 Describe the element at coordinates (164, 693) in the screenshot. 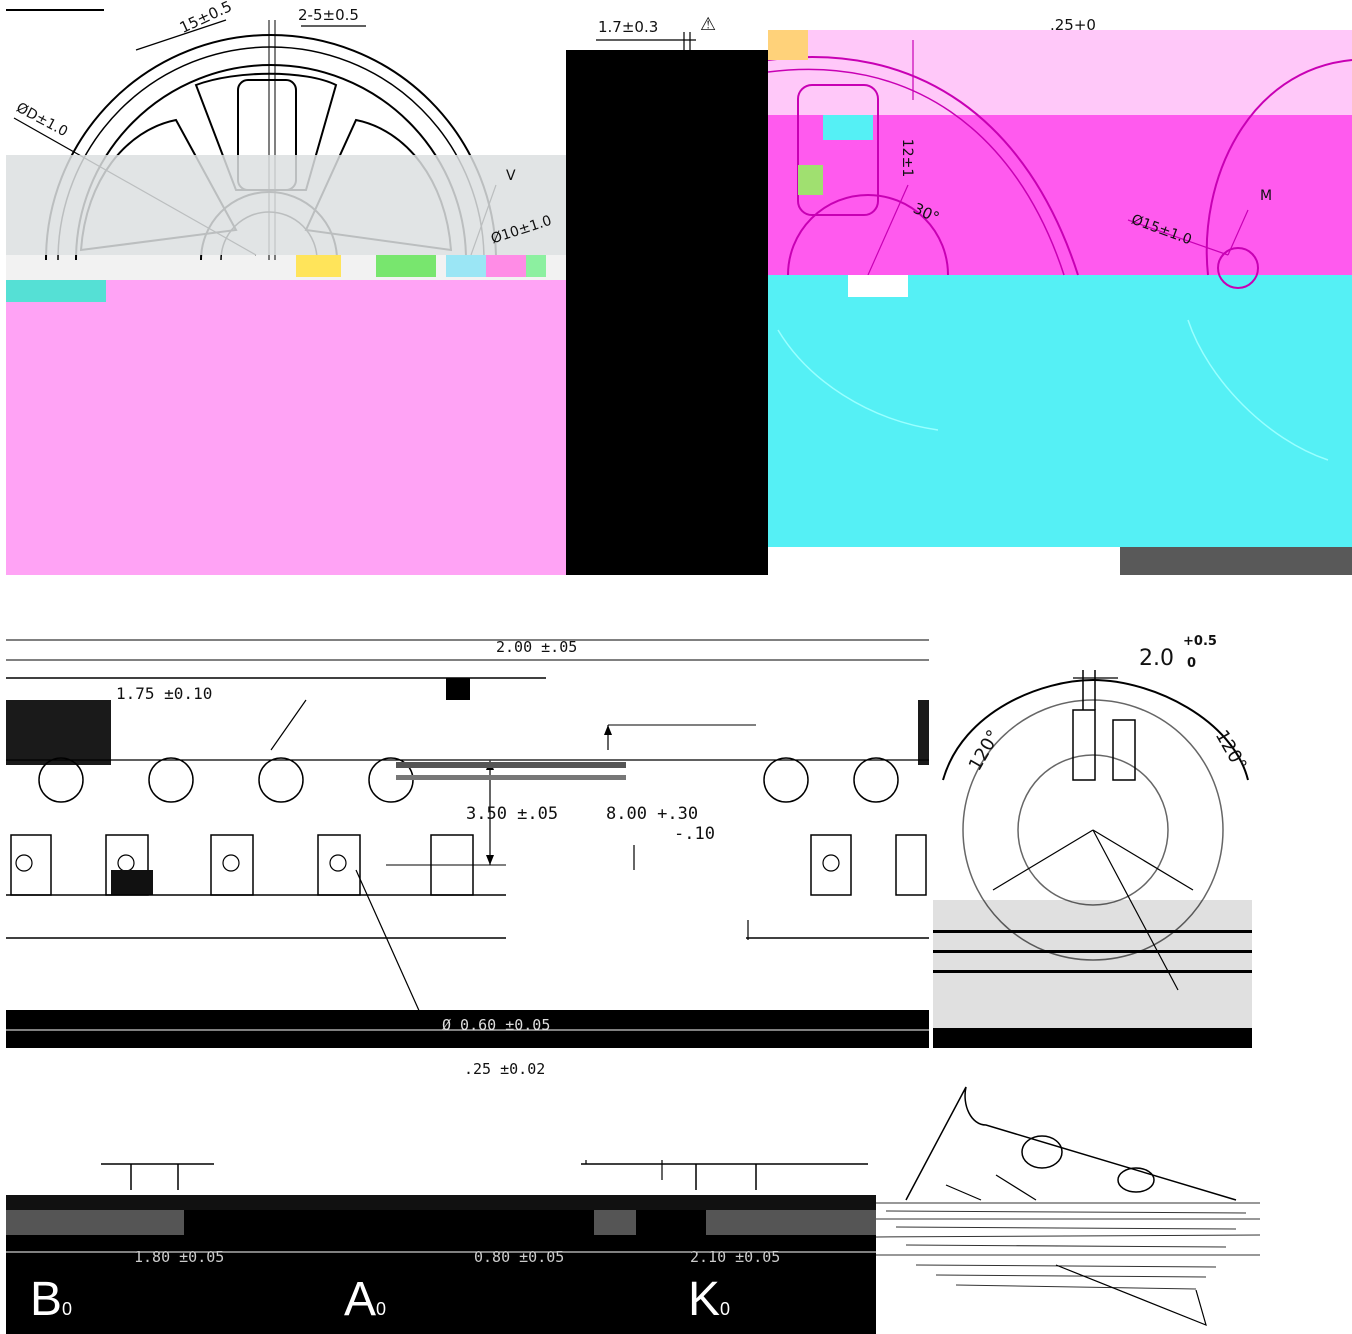

I see `edge-distance-dimension: 1.75 ±0.10` at that location.